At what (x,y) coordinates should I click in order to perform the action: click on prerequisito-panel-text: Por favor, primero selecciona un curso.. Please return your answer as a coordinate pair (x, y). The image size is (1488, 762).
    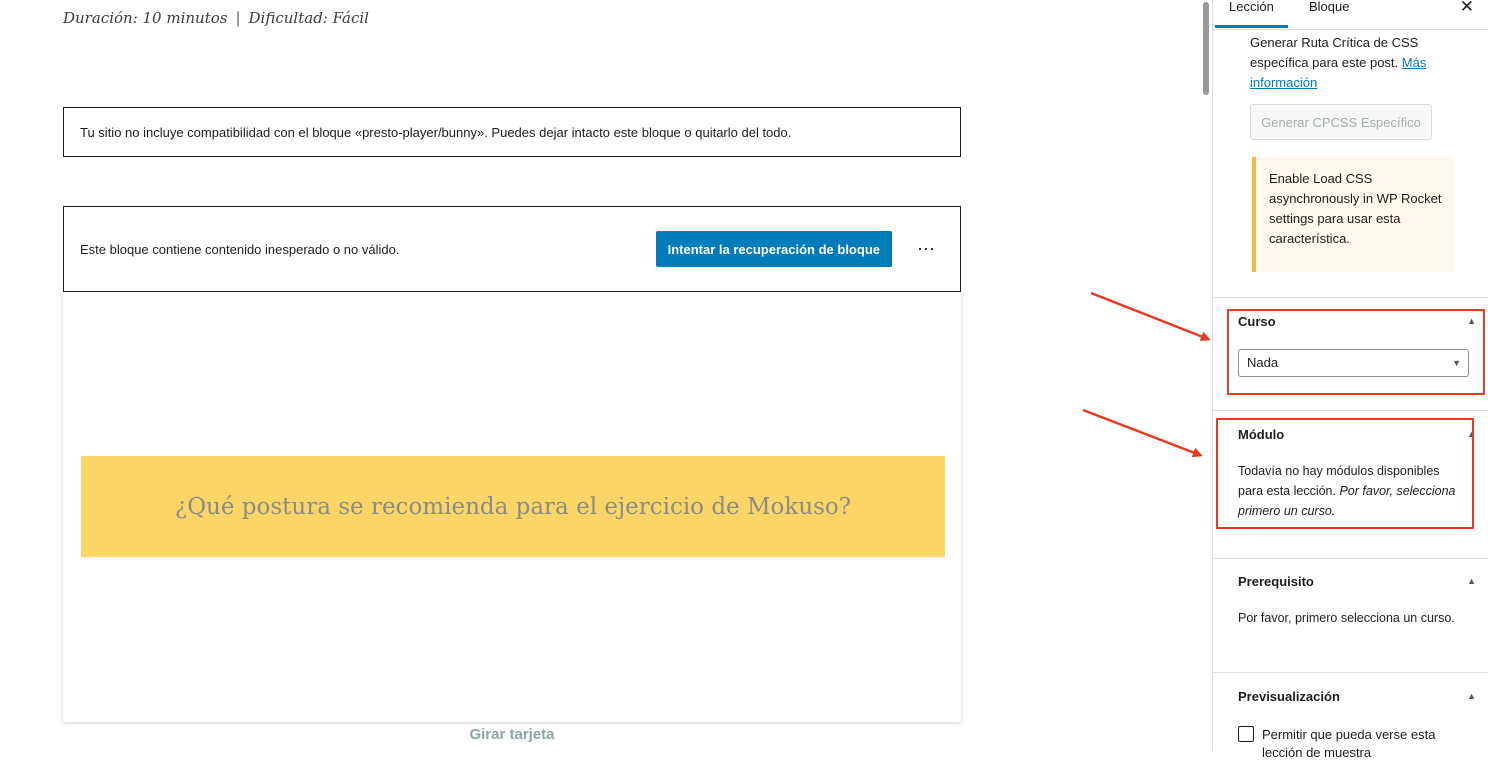
    Looking at the image, I should click on (1346, 618).